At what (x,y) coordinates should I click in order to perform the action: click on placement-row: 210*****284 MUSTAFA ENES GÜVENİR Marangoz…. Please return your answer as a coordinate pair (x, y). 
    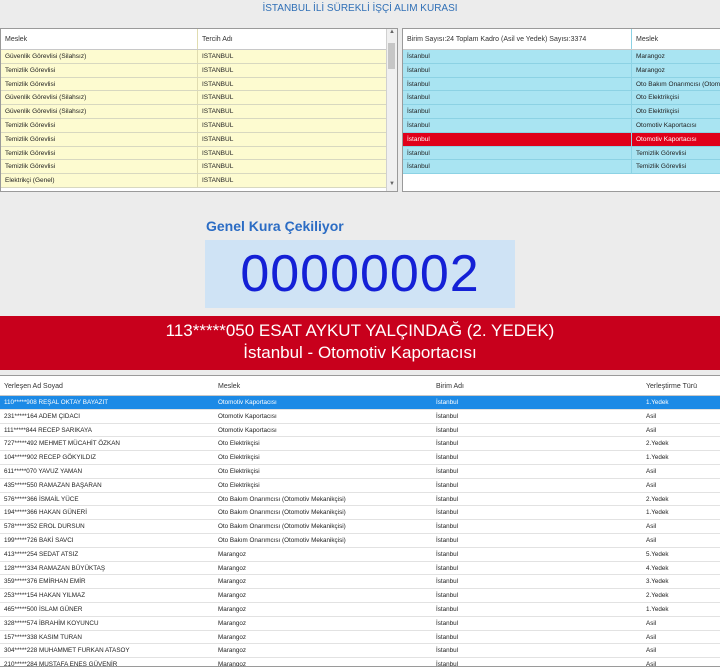
    Looking at the image, I should click on (360, 662).